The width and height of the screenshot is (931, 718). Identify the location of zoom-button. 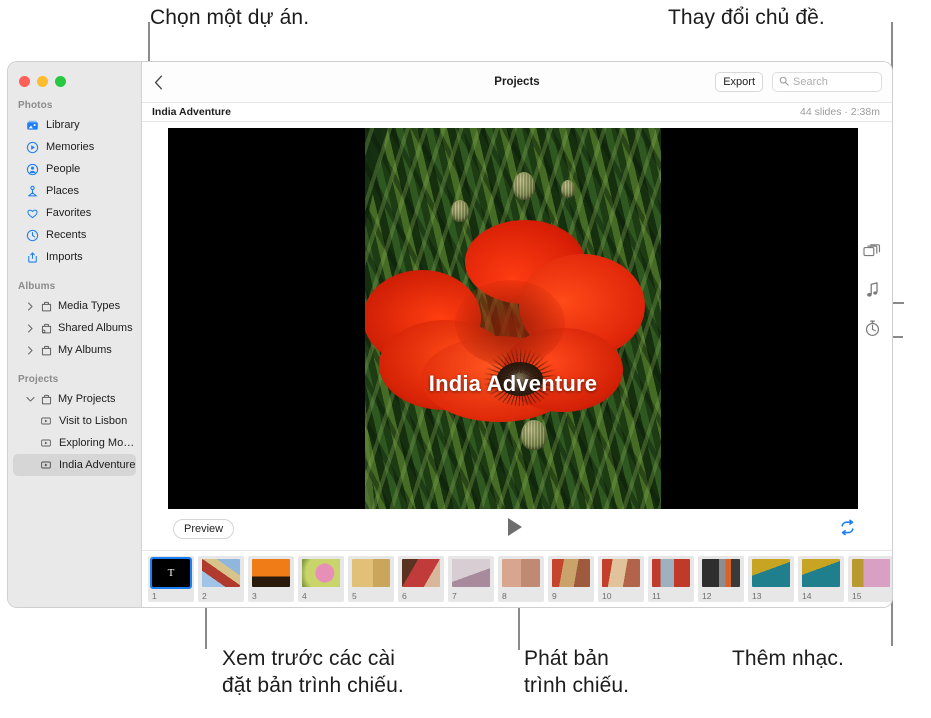
(60, 81).